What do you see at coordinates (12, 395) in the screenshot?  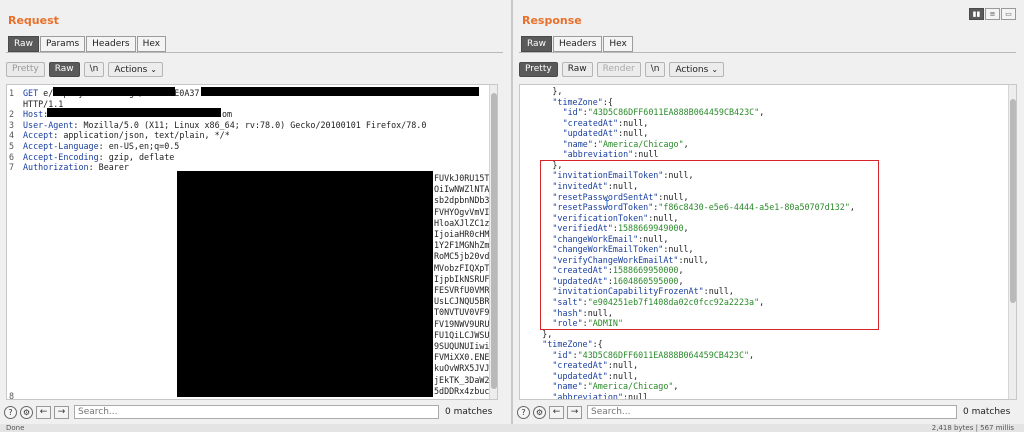 I see `line-number: 8` at bounding box center [12, 395].